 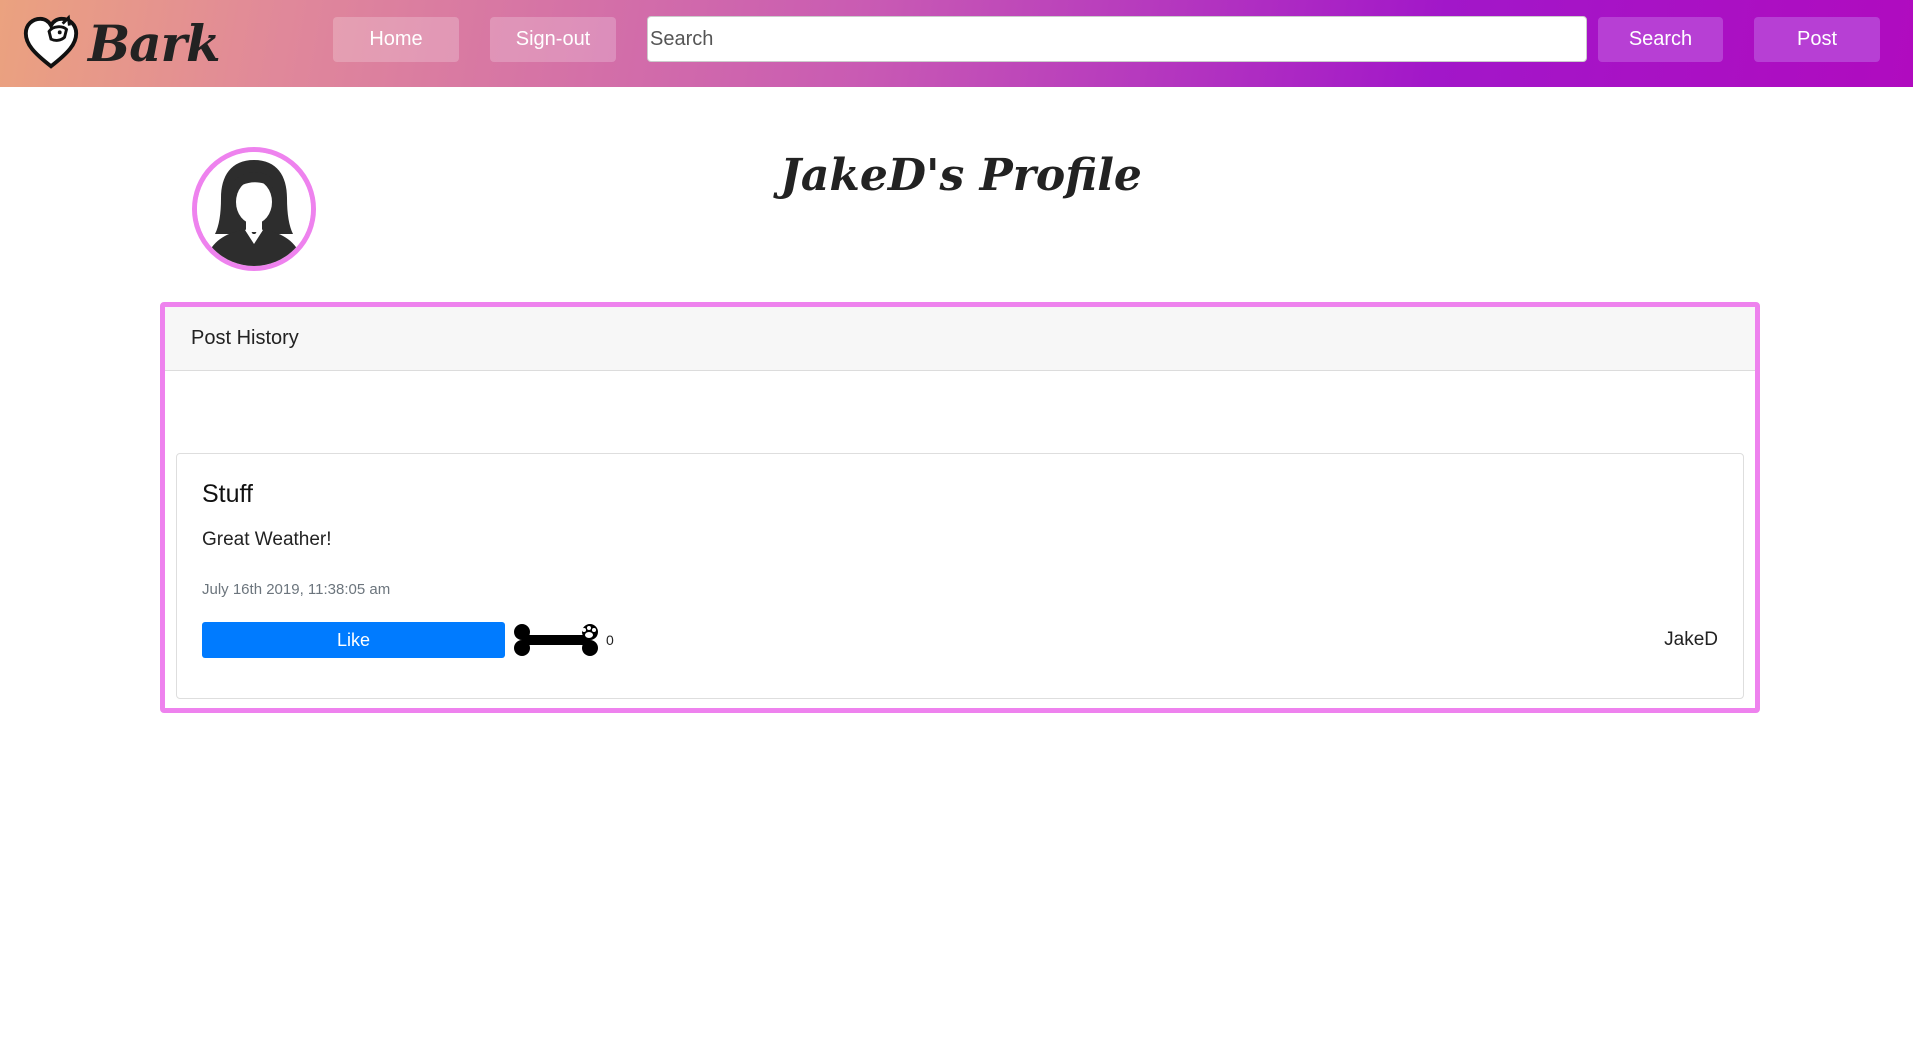 What do you see at coordinates (353, 640) in the screenshot?
I see `like-button: Like` at bounding box center [353, 640].